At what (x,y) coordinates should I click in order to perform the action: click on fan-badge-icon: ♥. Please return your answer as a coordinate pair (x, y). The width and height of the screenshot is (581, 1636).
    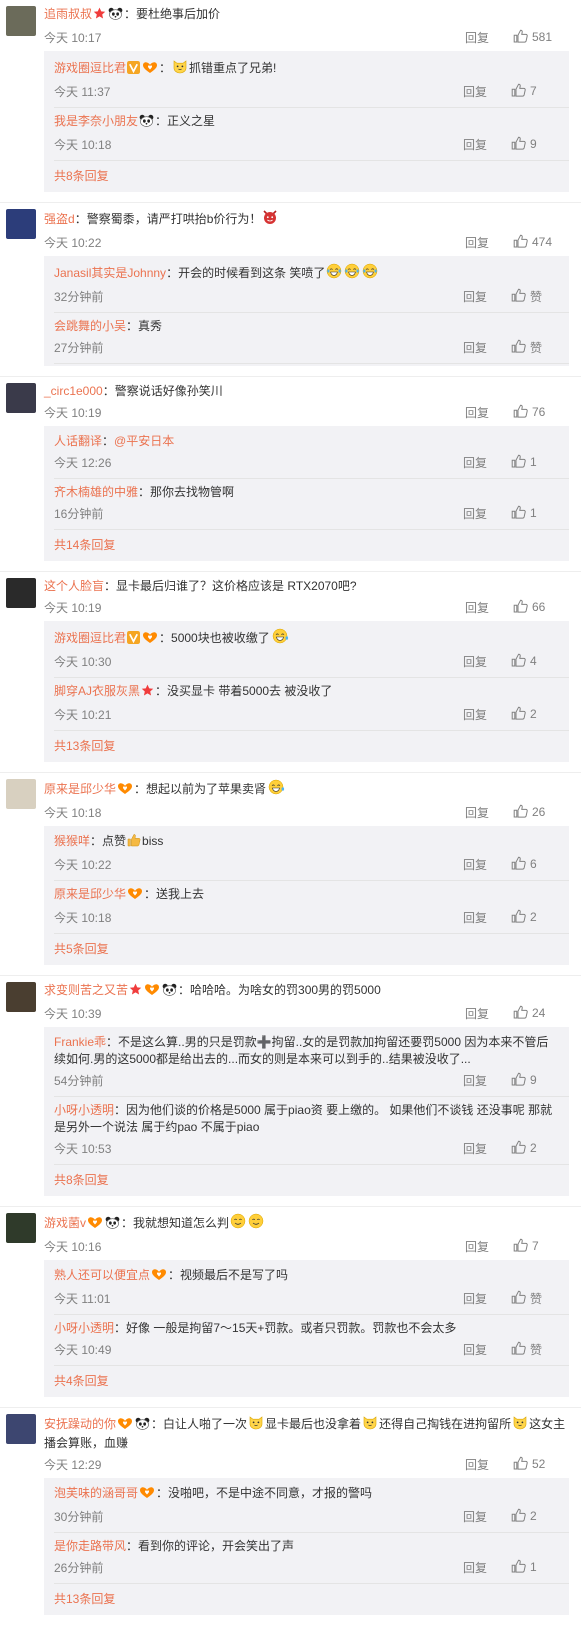
    Looking at the image, I should click on (135, 896).